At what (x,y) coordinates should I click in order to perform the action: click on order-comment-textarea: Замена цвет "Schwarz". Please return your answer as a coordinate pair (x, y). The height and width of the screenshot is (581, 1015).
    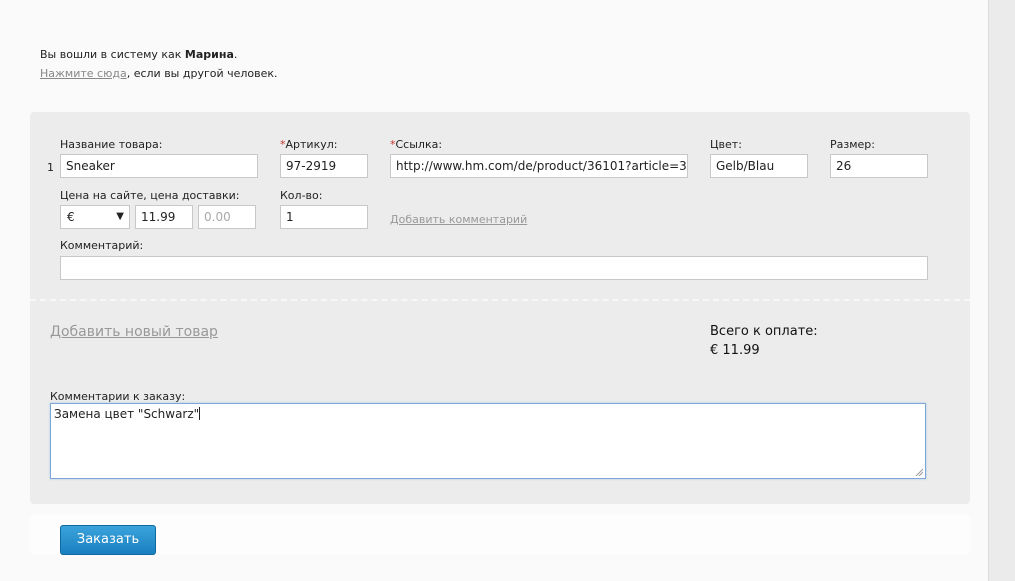
    Looking at the image, I should click on (488, 441).